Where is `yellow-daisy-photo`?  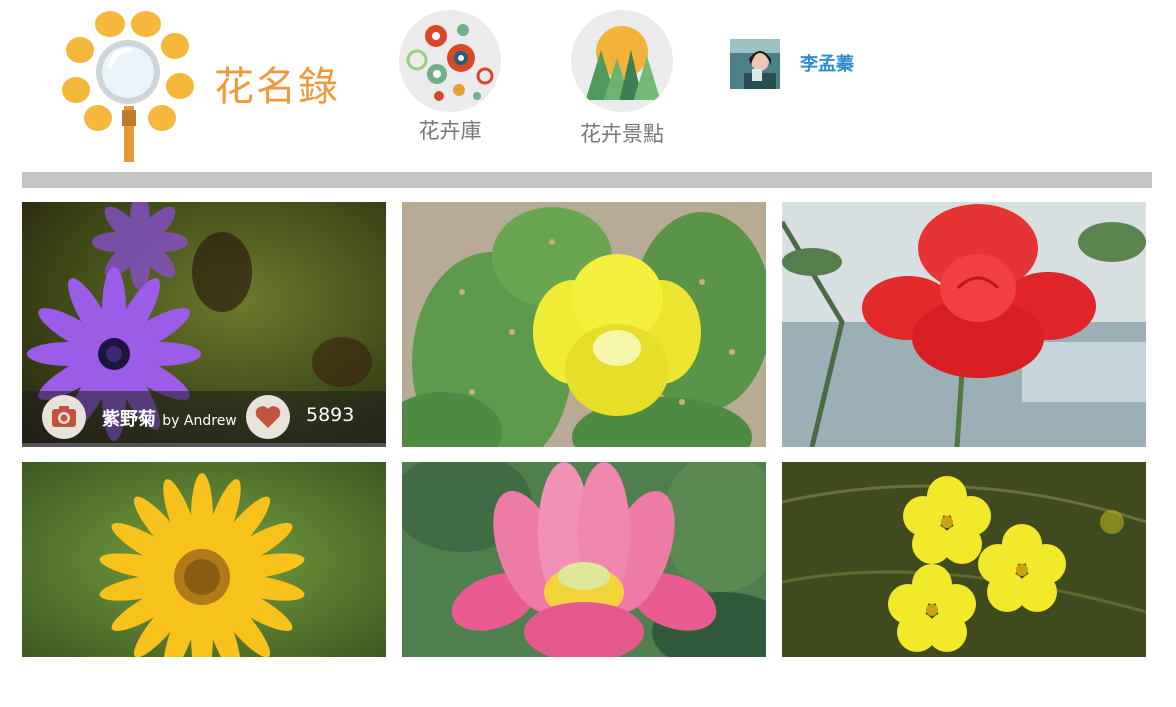 yellow-daisy-photo is located at coordinates (204, 559).